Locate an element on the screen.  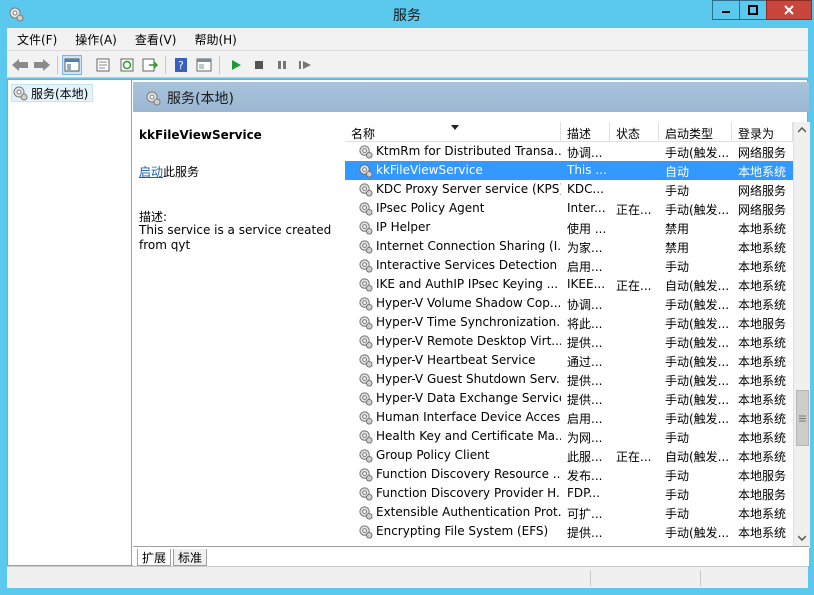
help-icon: ? is located at coordinates (181, 65).